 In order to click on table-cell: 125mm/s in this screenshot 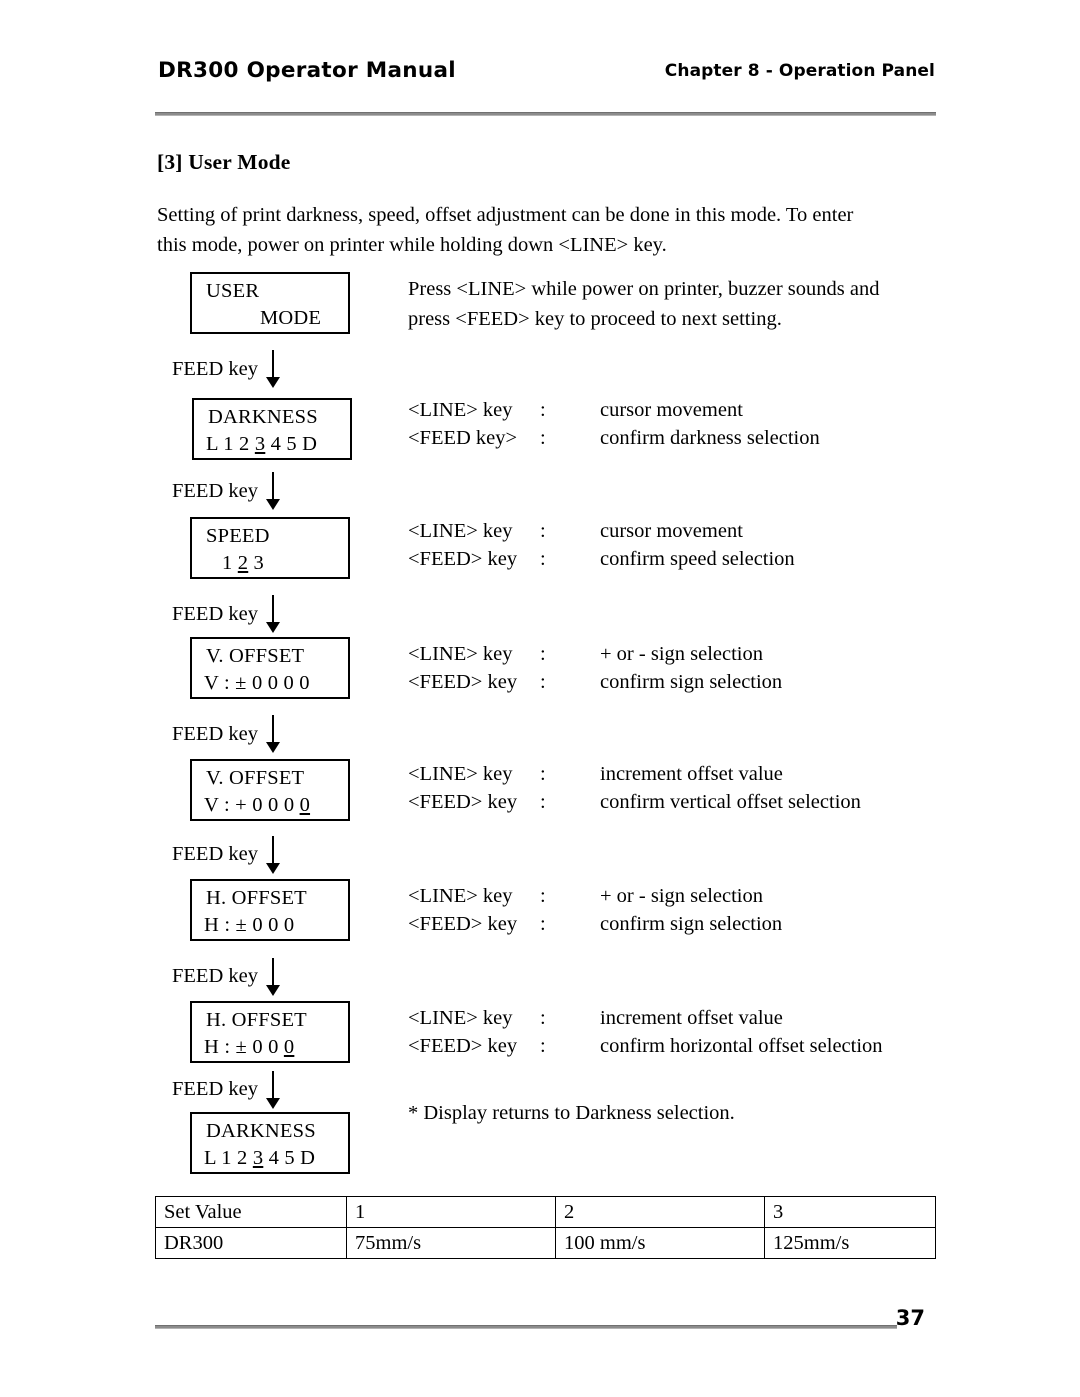, I will do `click(850, 1243)`.